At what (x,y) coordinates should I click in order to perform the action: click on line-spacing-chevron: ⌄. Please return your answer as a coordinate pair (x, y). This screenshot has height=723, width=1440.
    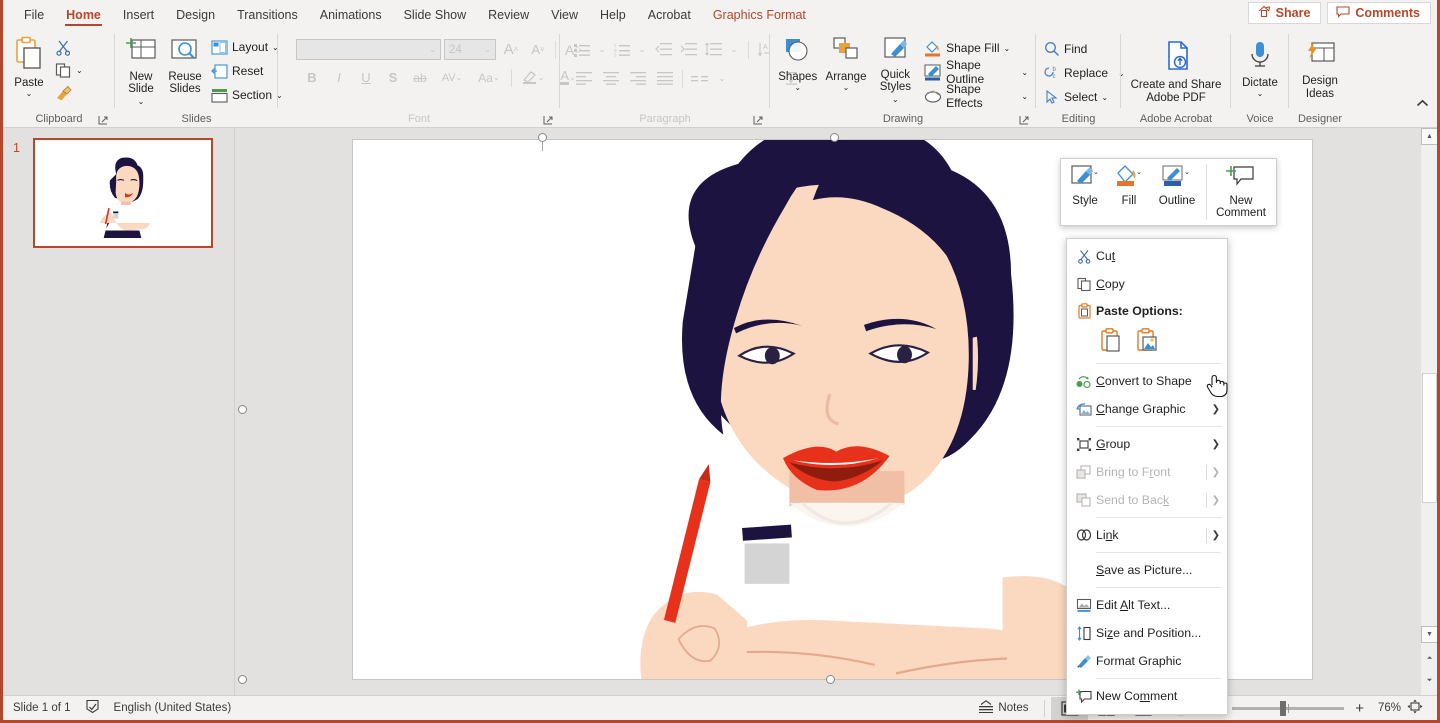
    Looking at the image, I should click on (734, 49).